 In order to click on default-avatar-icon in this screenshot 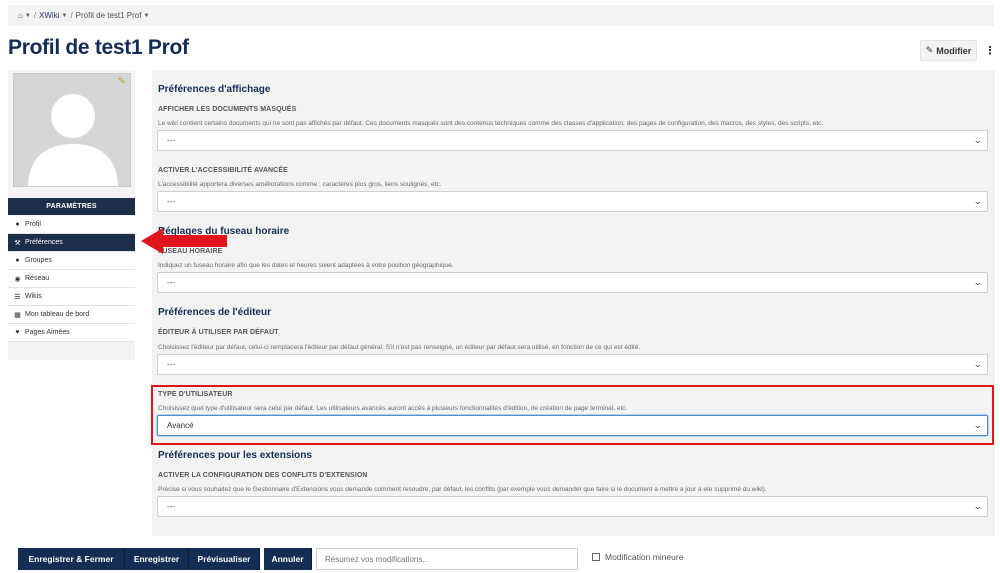, I will do `click(72, 130)`.